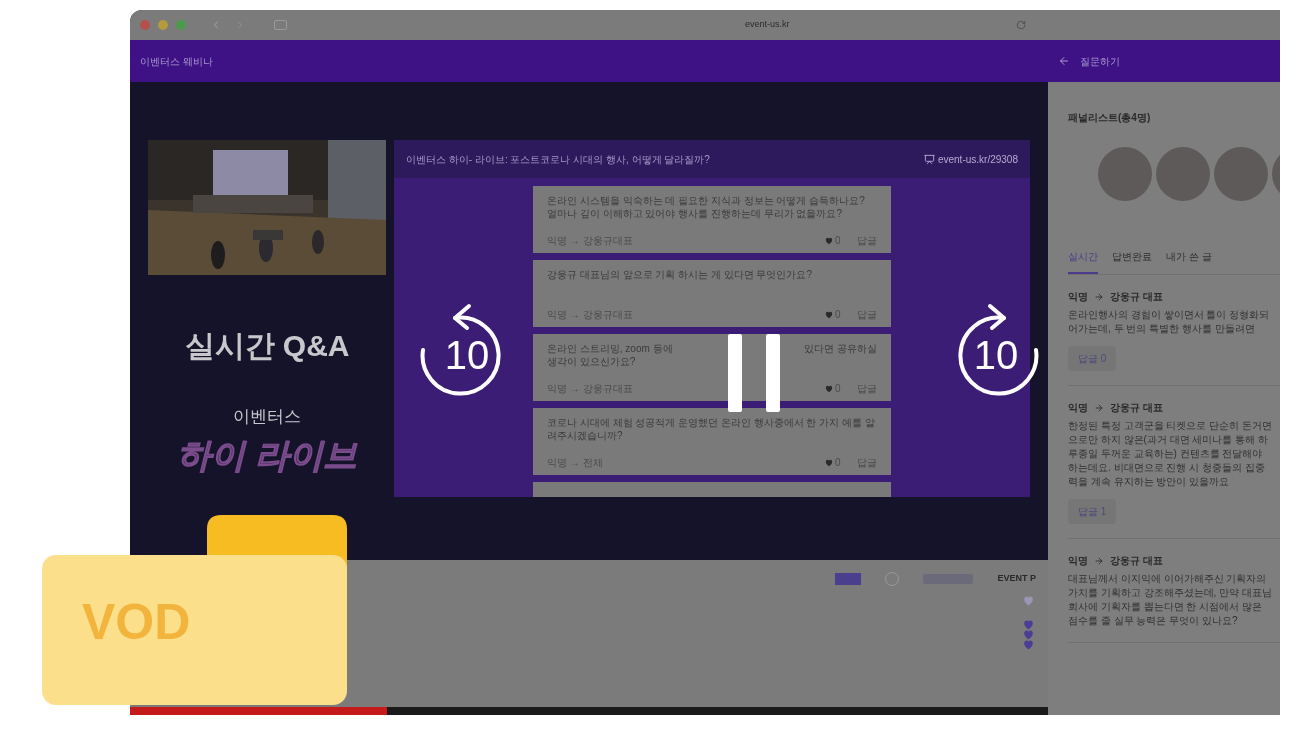 The width and height of the screenshot is (1301, 732). I want to click on sponsor-logo-icon, so click(848, 579).